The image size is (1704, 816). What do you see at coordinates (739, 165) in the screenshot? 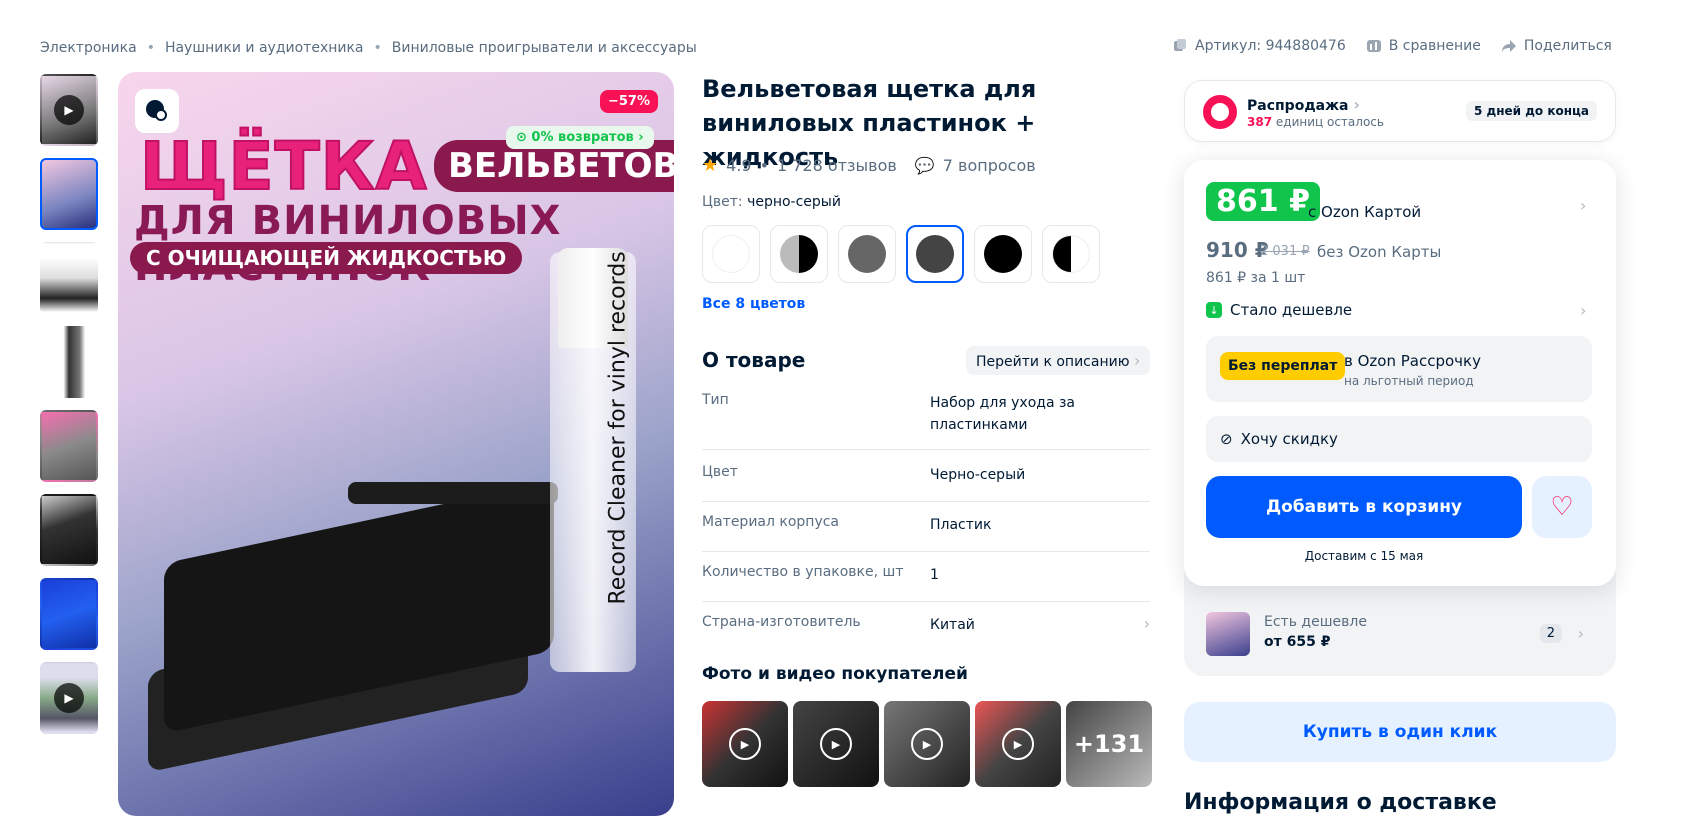
I see `rating-value: 4.9` at bounding box center [739, 165].